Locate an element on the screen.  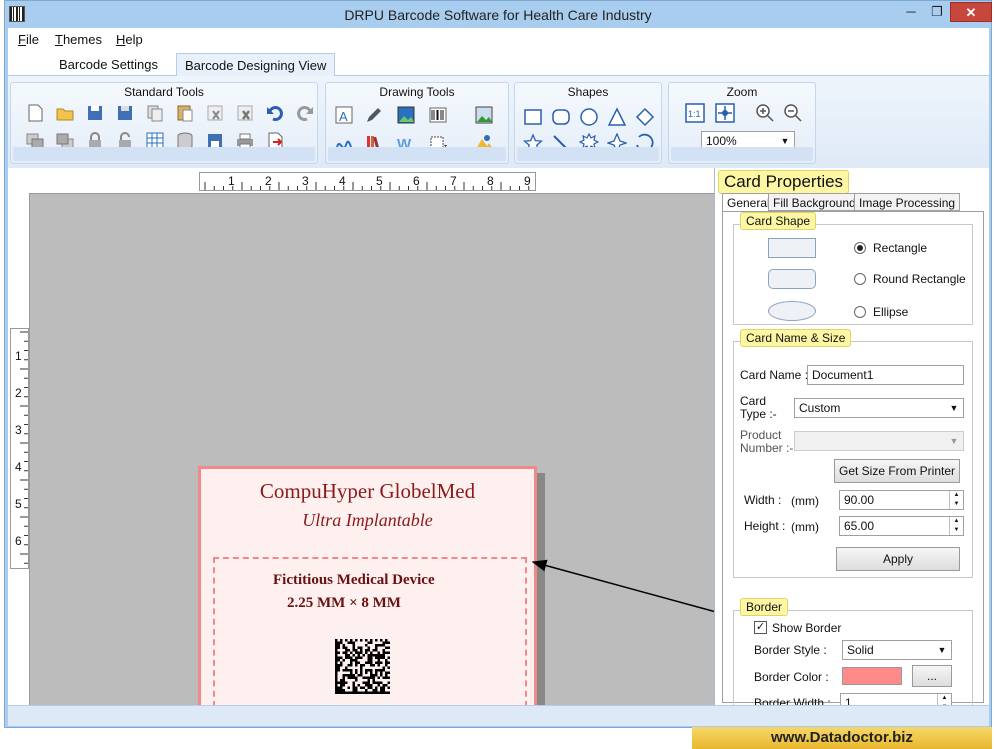
height-unit-label: (mm) is located at coordinates (805, 527).